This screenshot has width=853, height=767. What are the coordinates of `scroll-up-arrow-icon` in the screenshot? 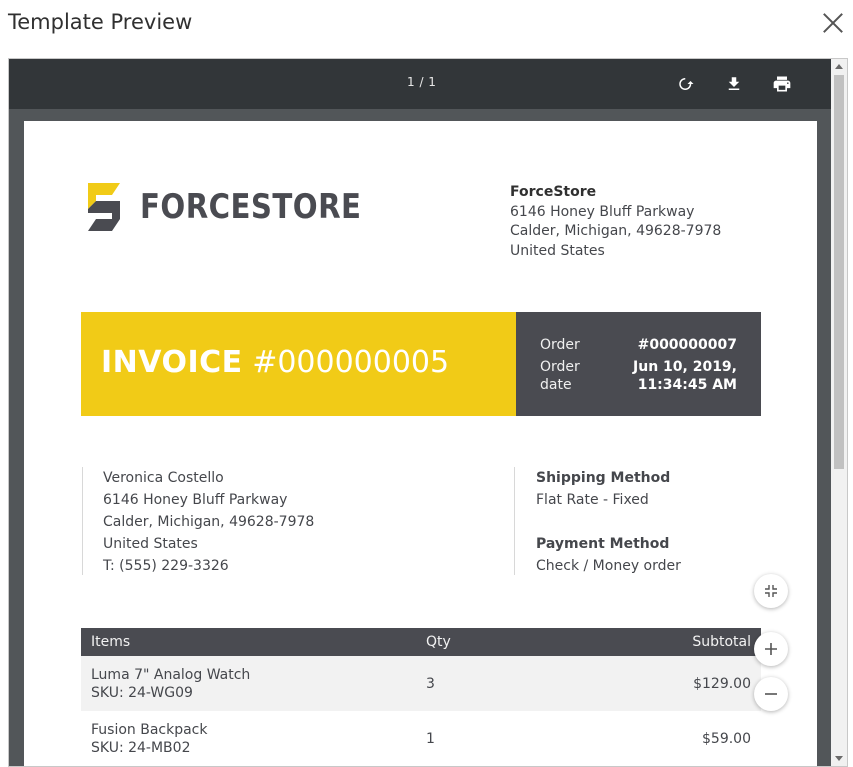 It's located at (839, 66).